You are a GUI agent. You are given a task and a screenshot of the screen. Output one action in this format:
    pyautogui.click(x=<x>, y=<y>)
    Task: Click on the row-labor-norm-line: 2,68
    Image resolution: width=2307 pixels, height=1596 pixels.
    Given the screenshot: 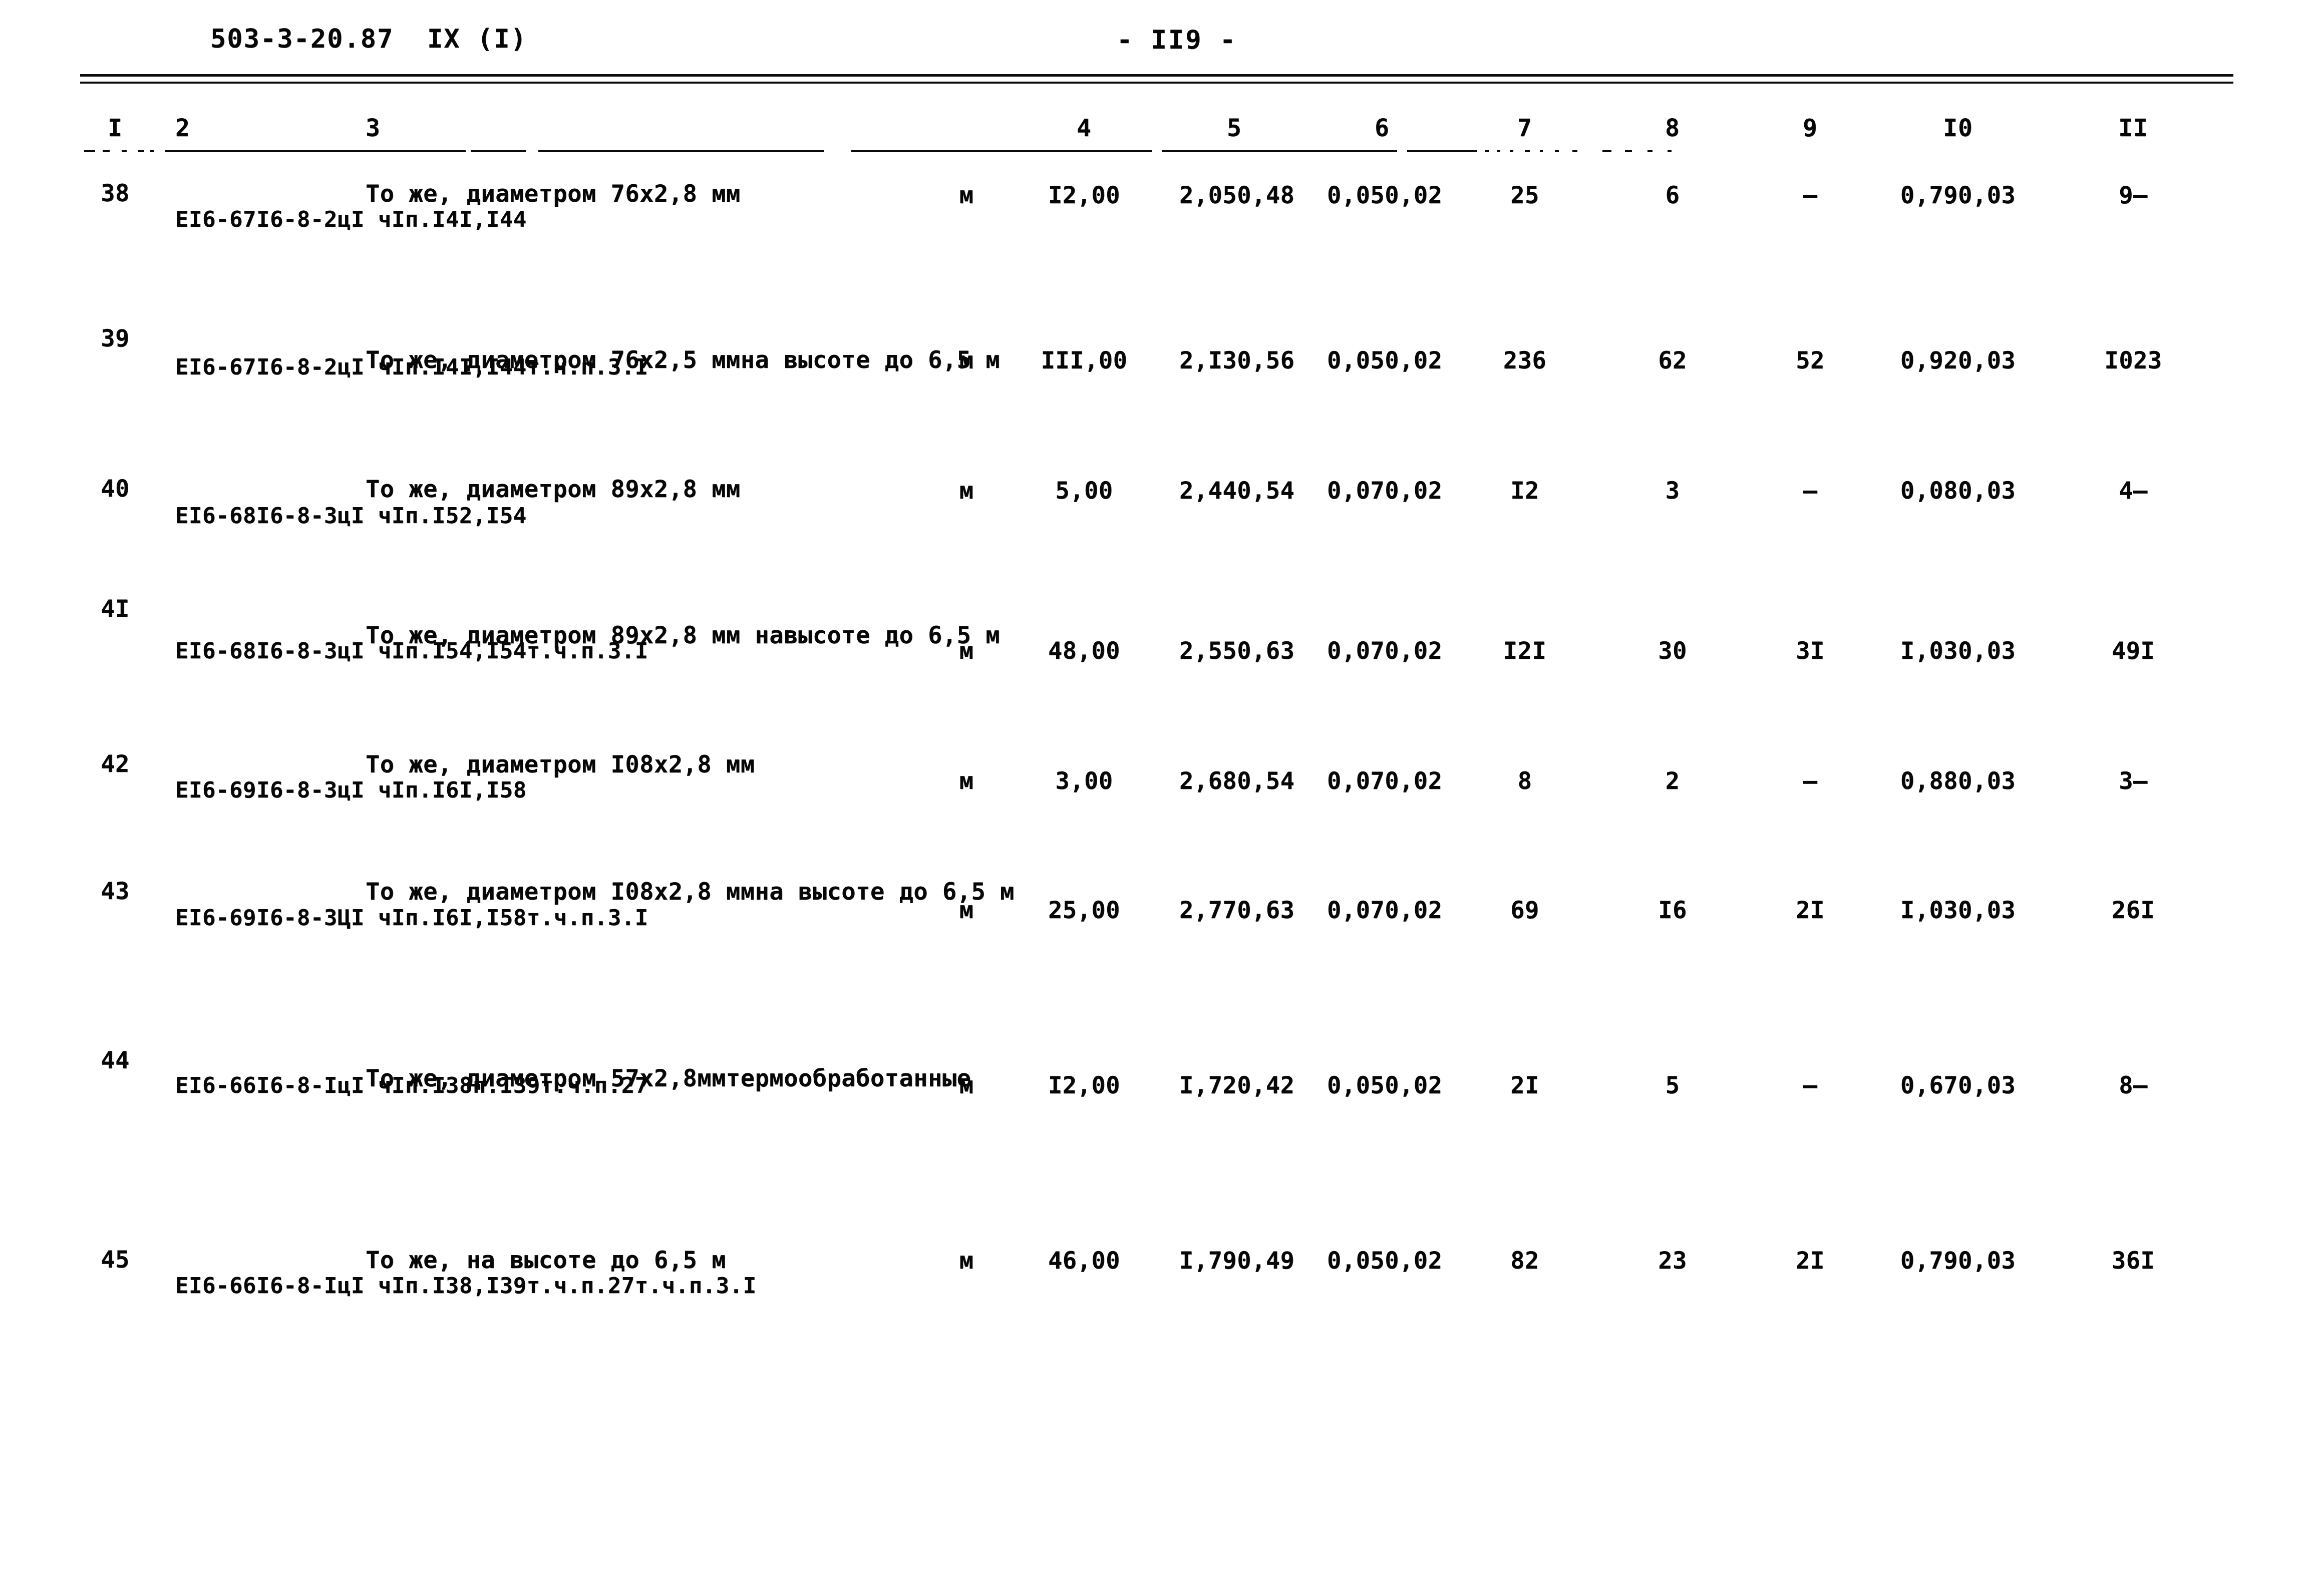 What is the action you would take?
    pyautogui.click(x=1208, y=781)
    